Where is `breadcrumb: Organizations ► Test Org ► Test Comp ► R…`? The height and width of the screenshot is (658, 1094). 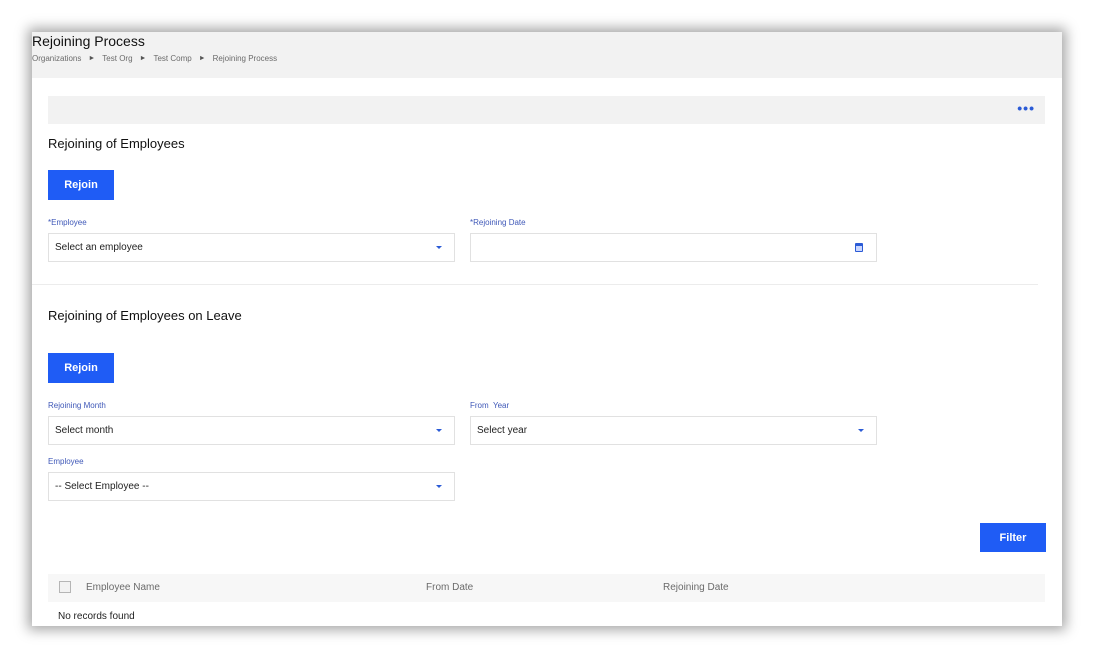 breadcrumb: Organizations ► Test Org ► Test Comp ► R… is located at coordinates (154, 58).